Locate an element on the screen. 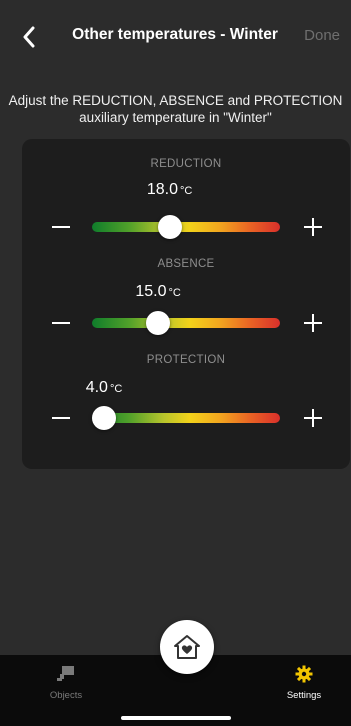 This screenshot has width=351, height=726. tab-settings: Settings is located at coordinates (304, 685).